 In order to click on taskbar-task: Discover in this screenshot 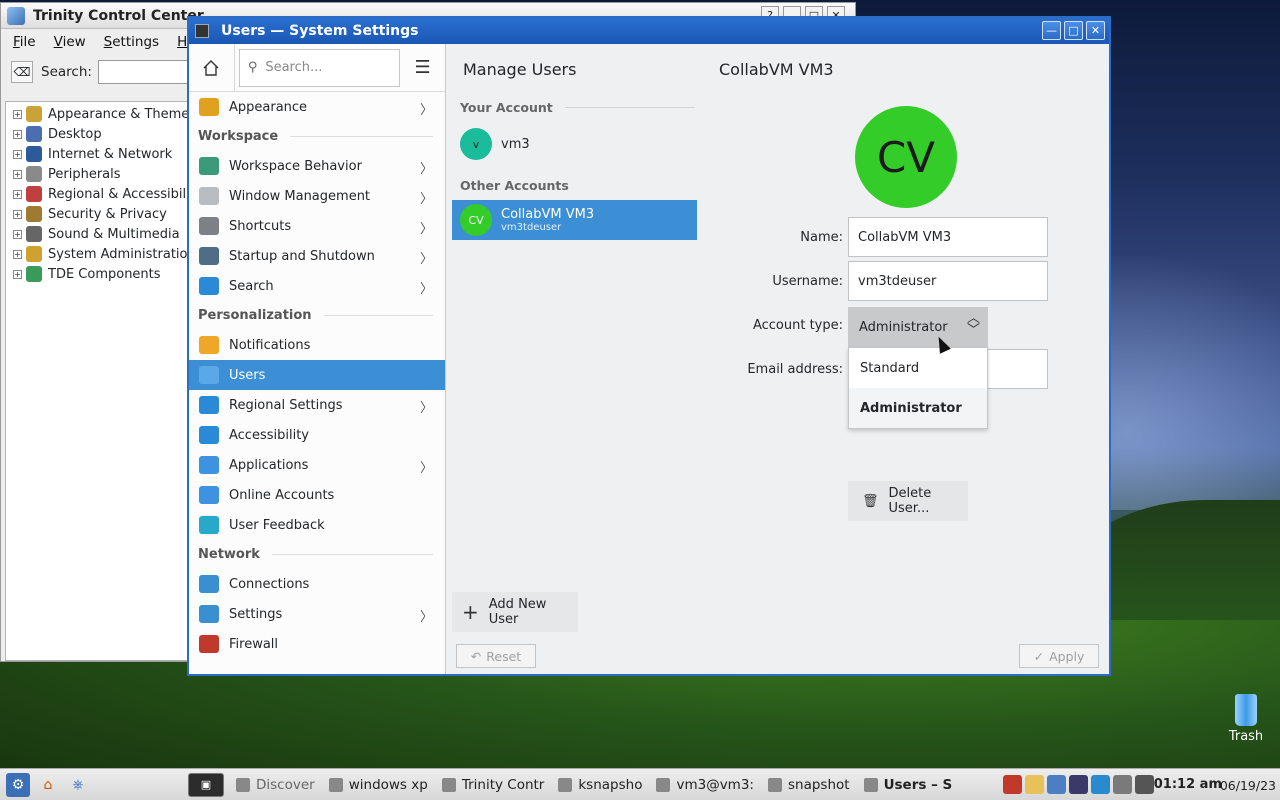, I will do `click(275, 785)`.